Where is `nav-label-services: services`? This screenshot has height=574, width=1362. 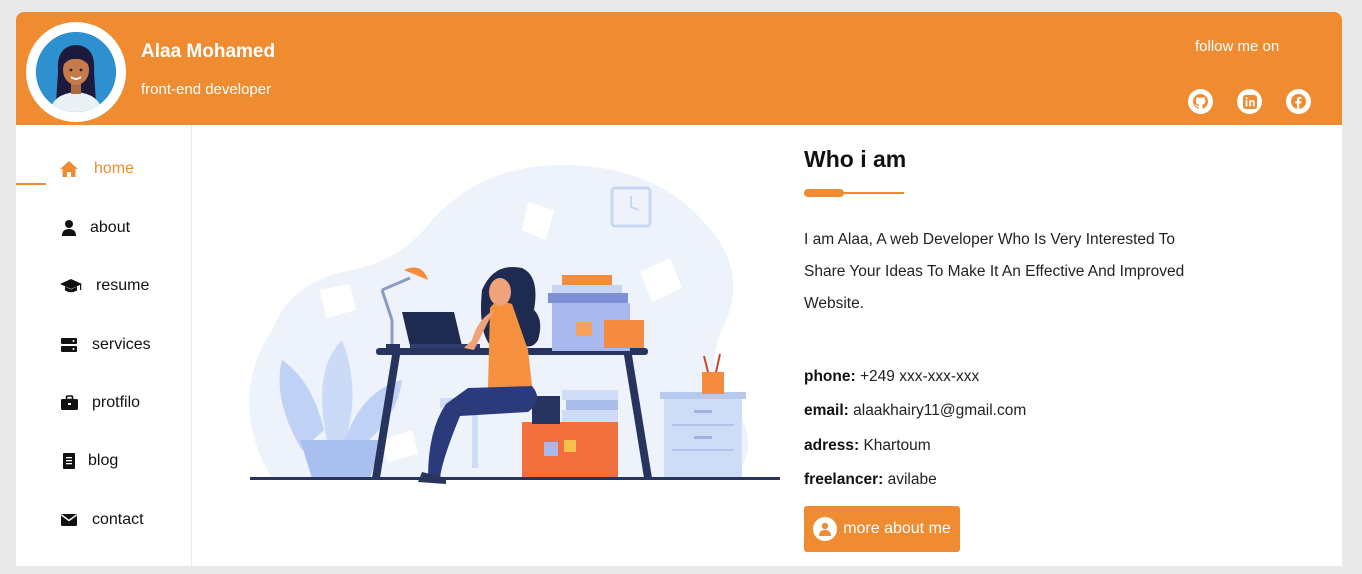 nav-label-services: services is located at coordinates (121, 344).